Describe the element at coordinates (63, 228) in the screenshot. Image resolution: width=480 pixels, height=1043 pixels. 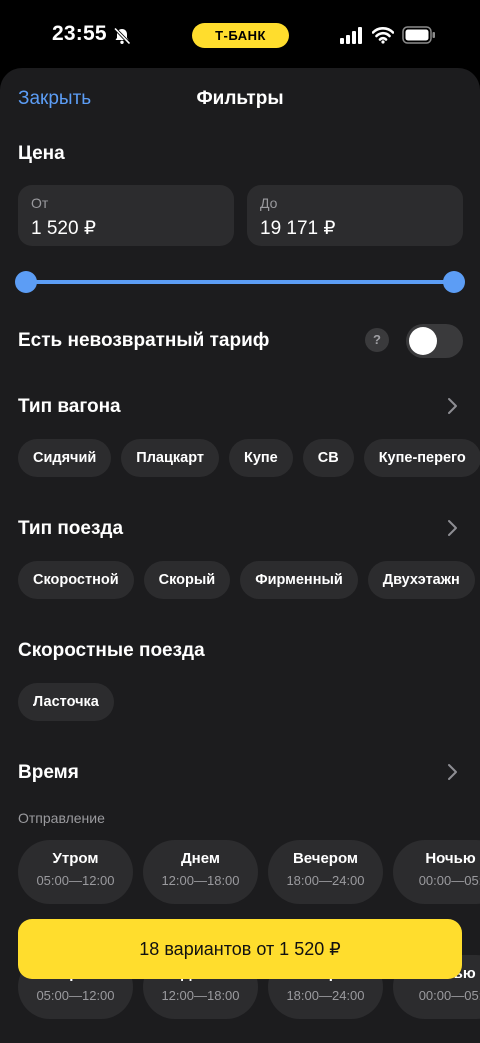
I see `price-from-value: 1 520 ₽` at that location.